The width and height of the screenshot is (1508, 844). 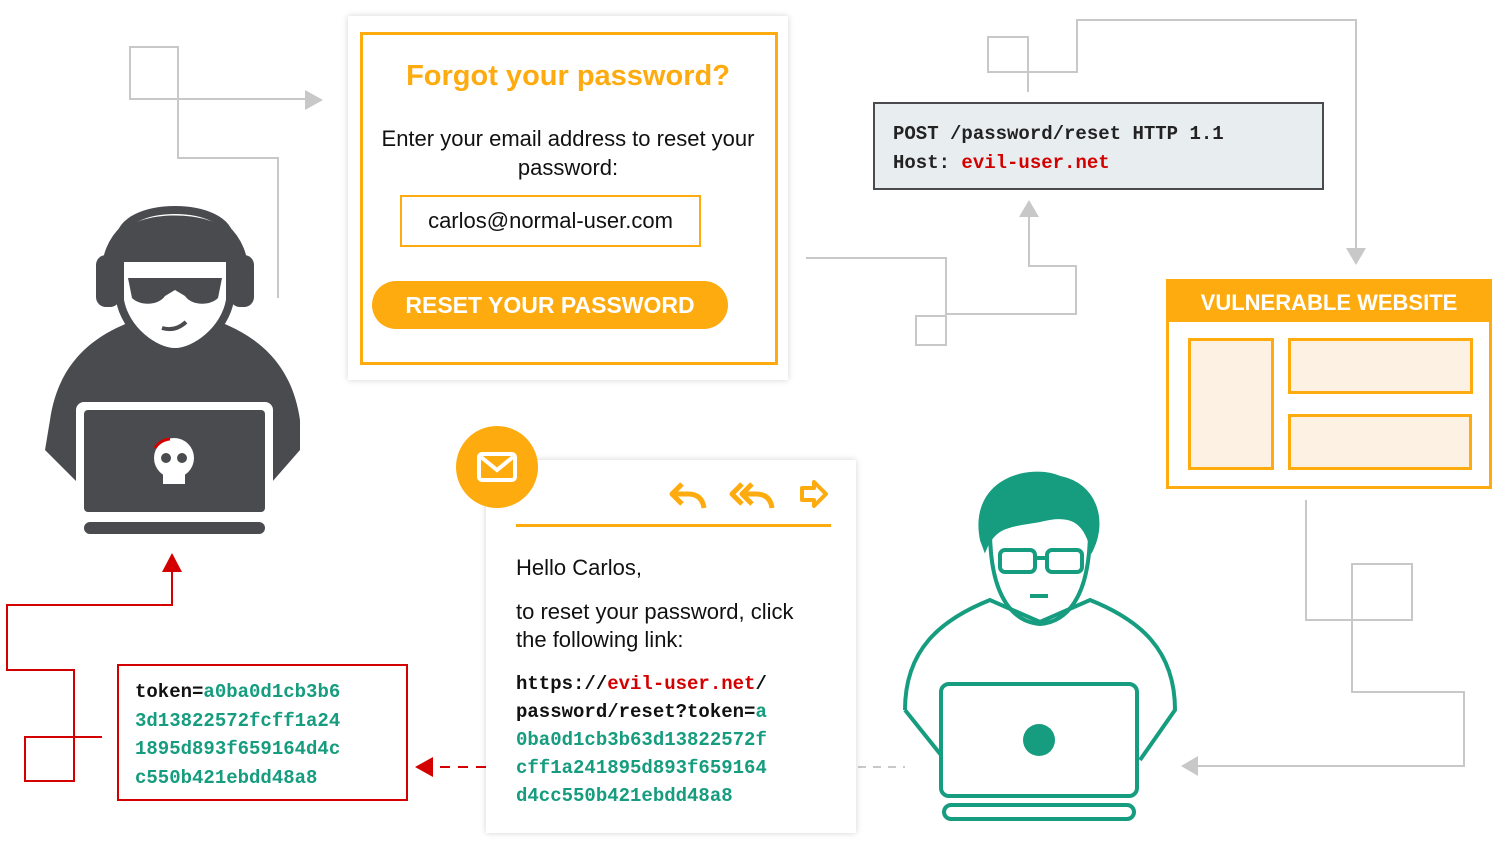 What do you see at coordinates (172, 370) in the screenshot?
I see `attacker-figure` at bounding box center [172, 370].